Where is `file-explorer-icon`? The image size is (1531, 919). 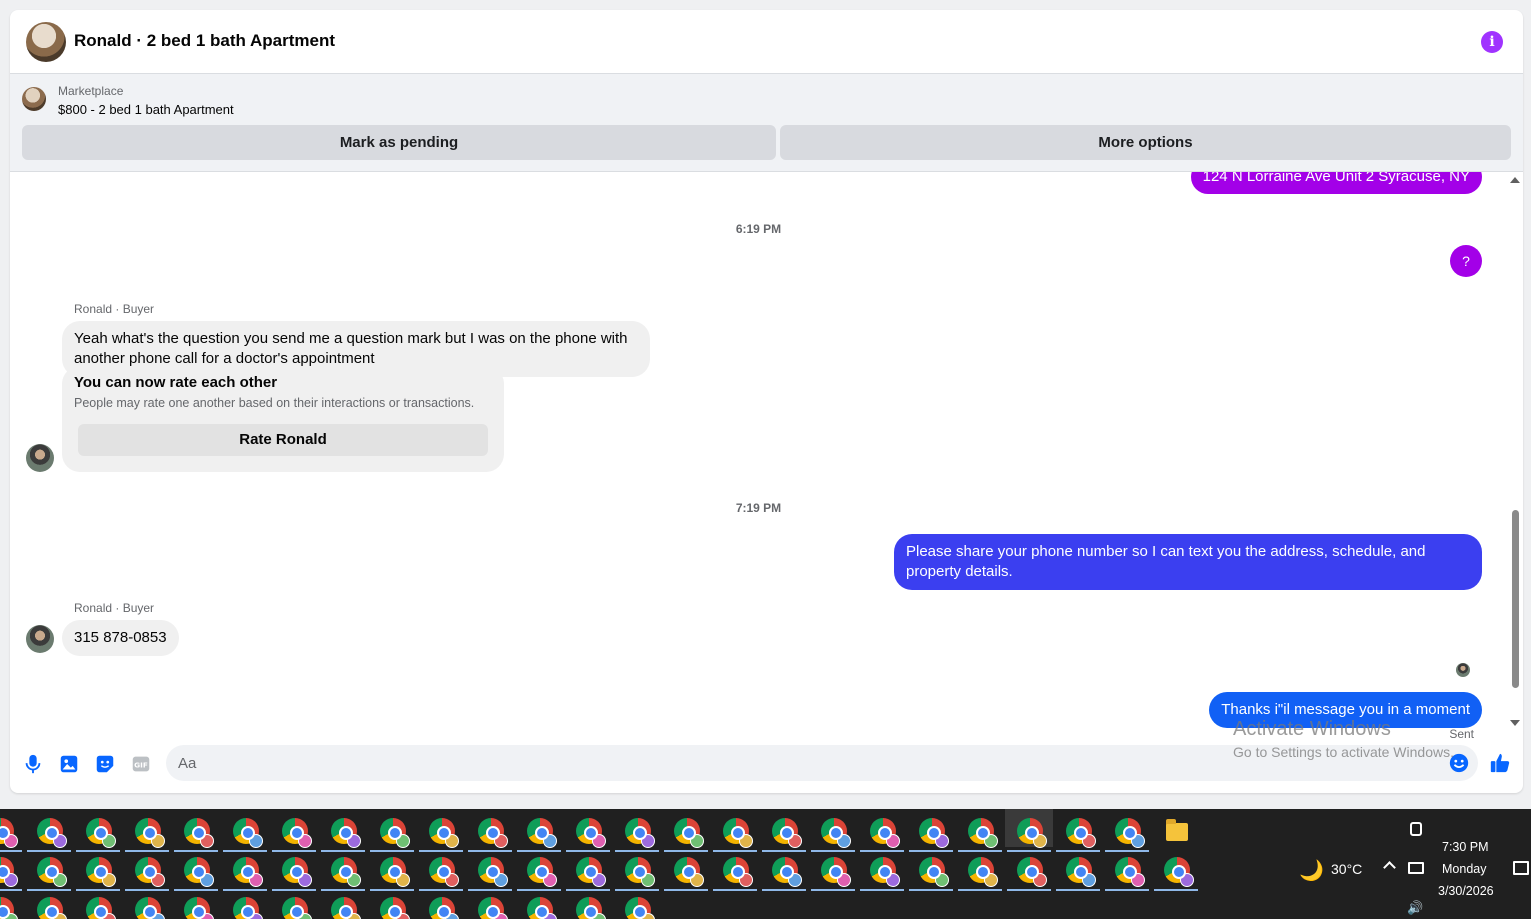
file-explorer-icon is located at coordinates (1177, 830).